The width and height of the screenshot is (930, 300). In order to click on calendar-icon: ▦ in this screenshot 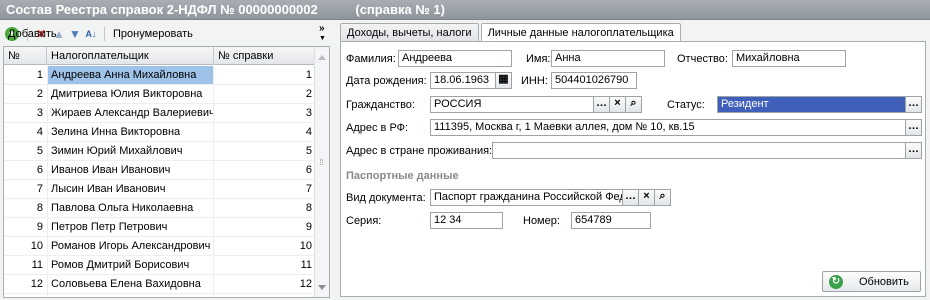, I will do `click(504, 80)`.